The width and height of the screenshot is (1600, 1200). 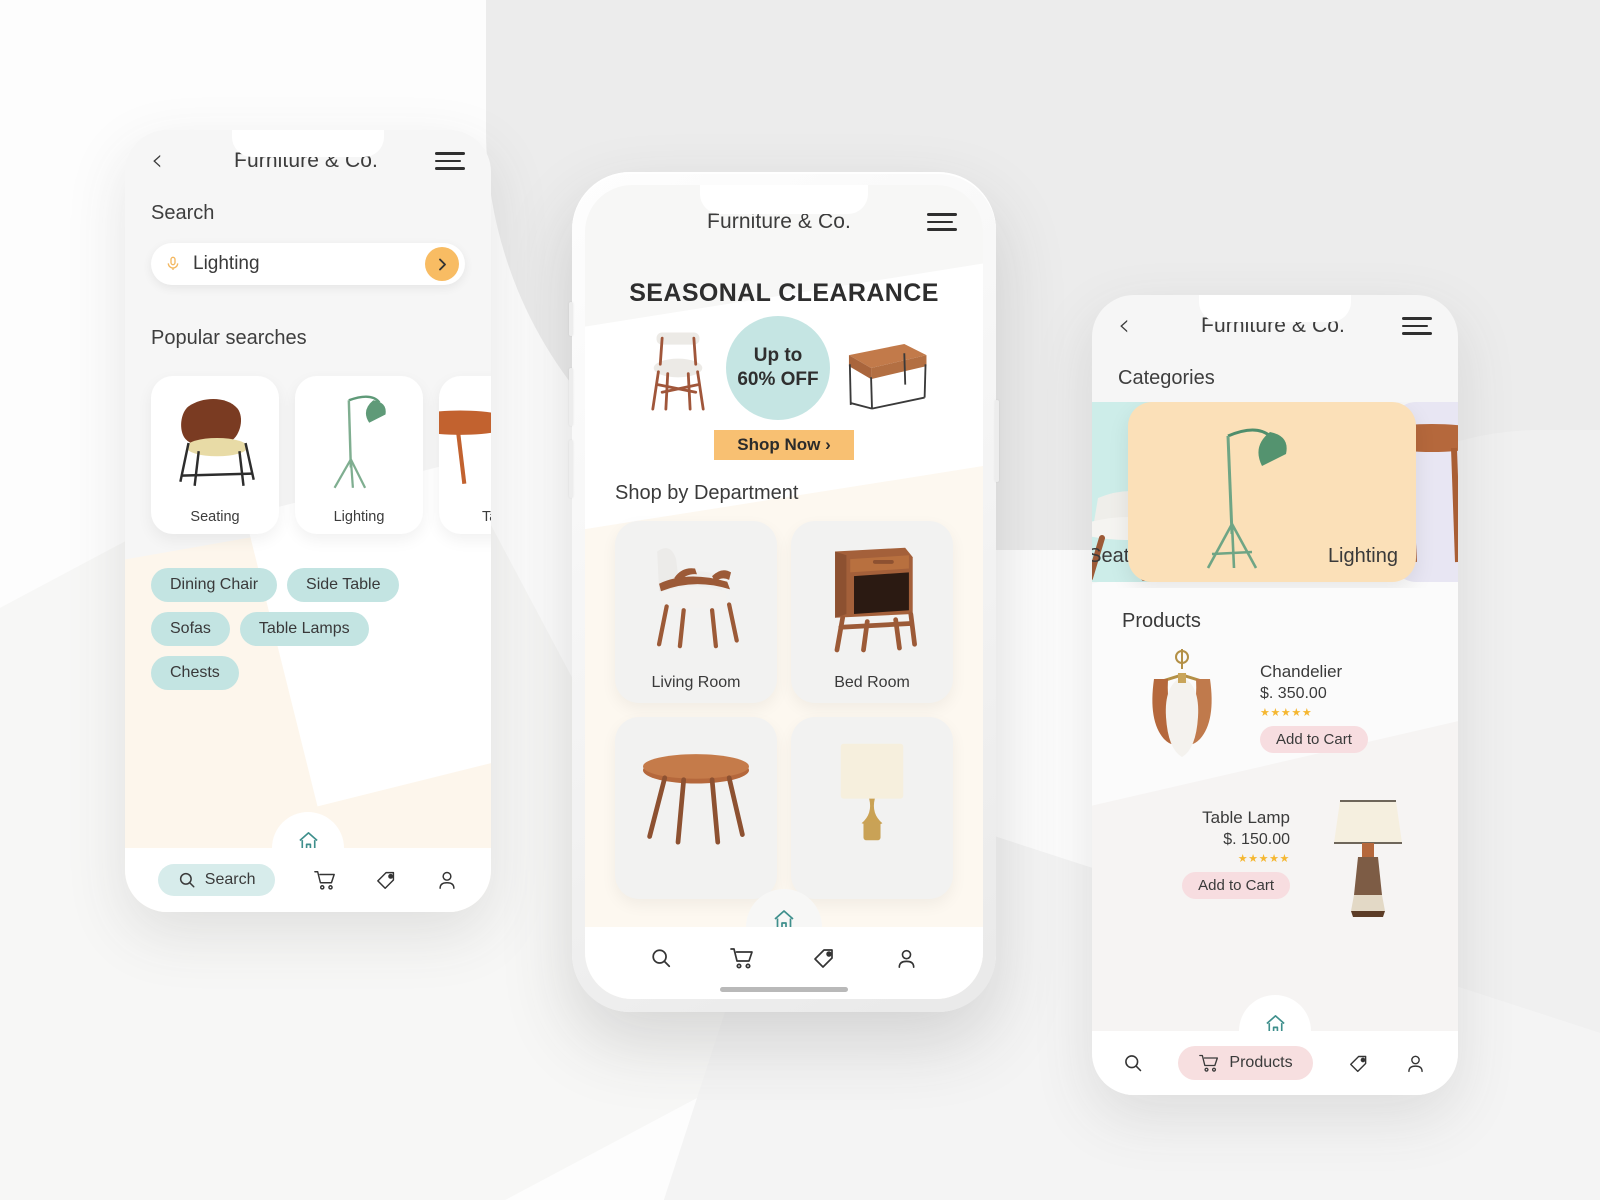 What do you see at coordinates (784, 989) in the screenshot?
I see `home-indicator` at bounding box center [784, 989].